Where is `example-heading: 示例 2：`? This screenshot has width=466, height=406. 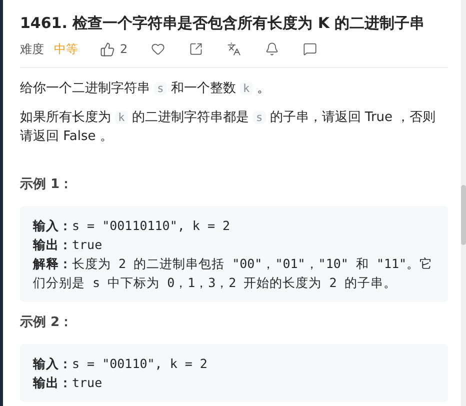 example-heading: 示例 2： is located at coordinates (47, 323).